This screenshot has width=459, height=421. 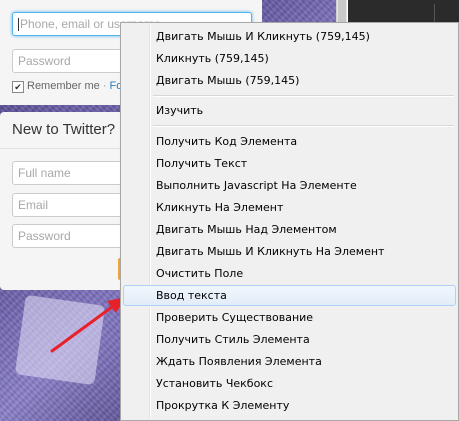 I want to click on menu-item-move-and-click-element: Двигать Мышь И Кликнуть На Элемент, so click(x=289, y=251).